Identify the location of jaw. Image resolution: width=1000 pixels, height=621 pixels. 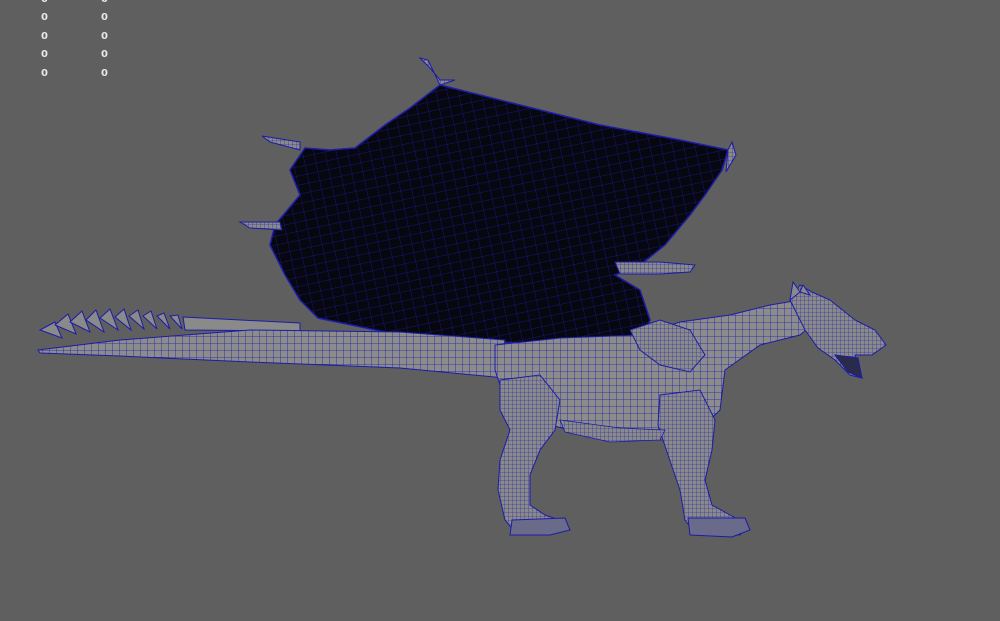
(848, 366).